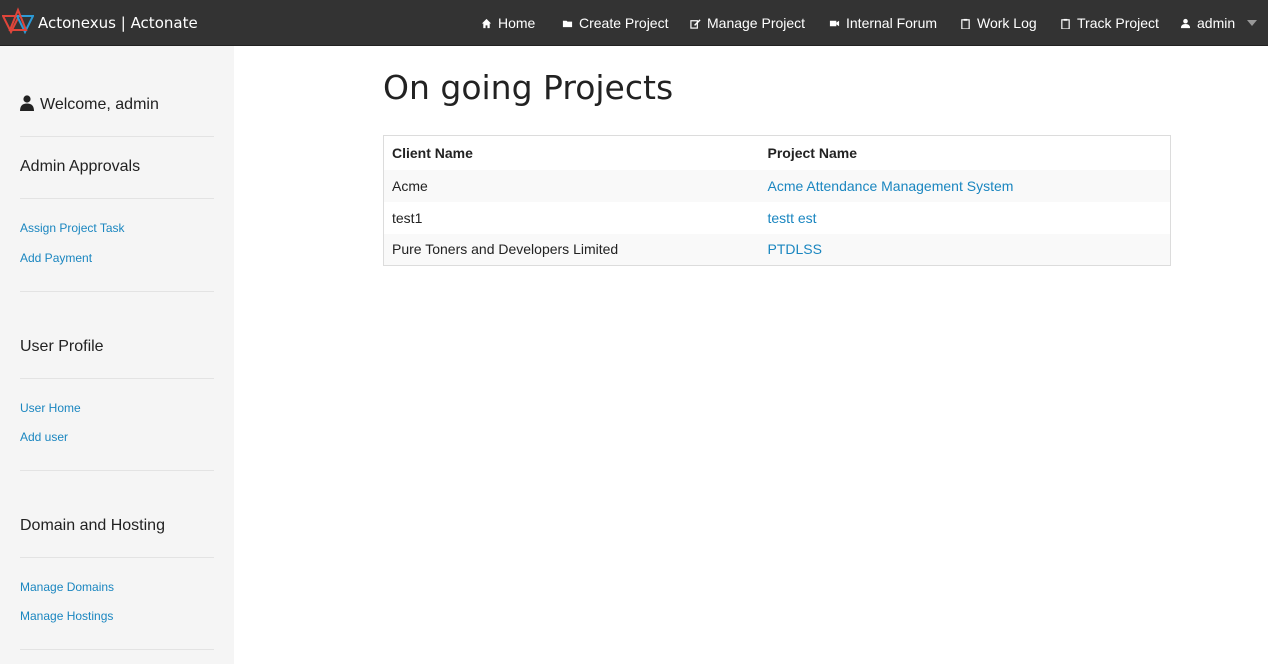  What do you see at coordinates (118, 23) in the screenshot?
I see `brand-title: Actonexus | Actonate` at bounding box center [118, 23].